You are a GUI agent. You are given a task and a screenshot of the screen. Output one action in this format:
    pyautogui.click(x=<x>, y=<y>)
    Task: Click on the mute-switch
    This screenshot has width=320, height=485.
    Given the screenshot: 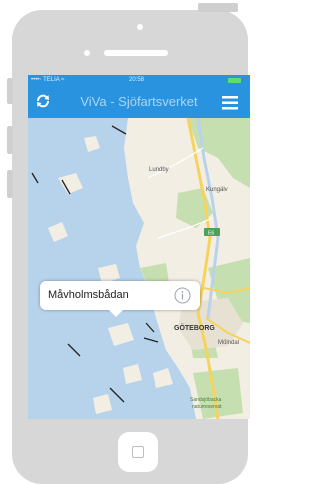 What is the action you would take?
    pyautogui.click(x=10, y=91)
    